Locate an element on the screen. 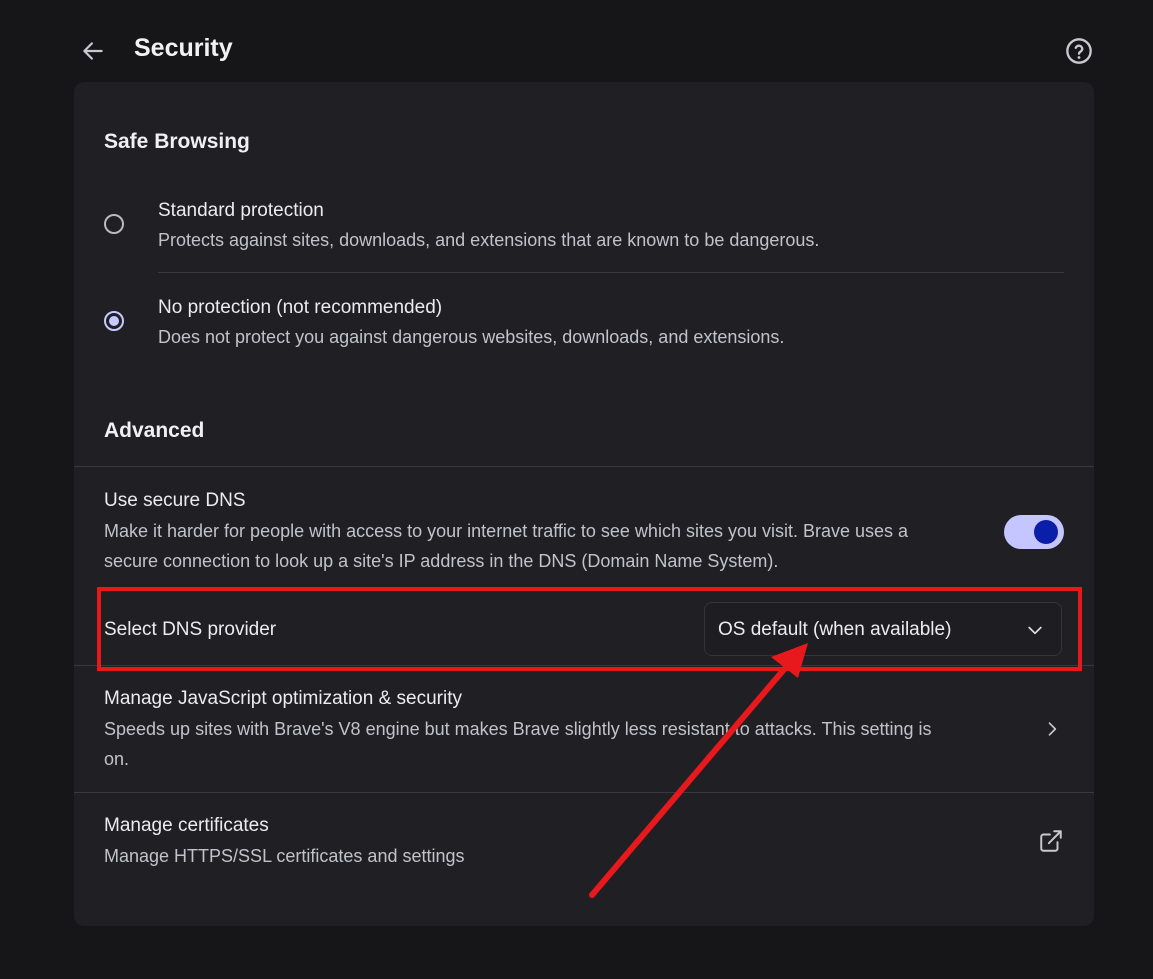  annotation-arrow-icon is located at coordinates (698, 770).